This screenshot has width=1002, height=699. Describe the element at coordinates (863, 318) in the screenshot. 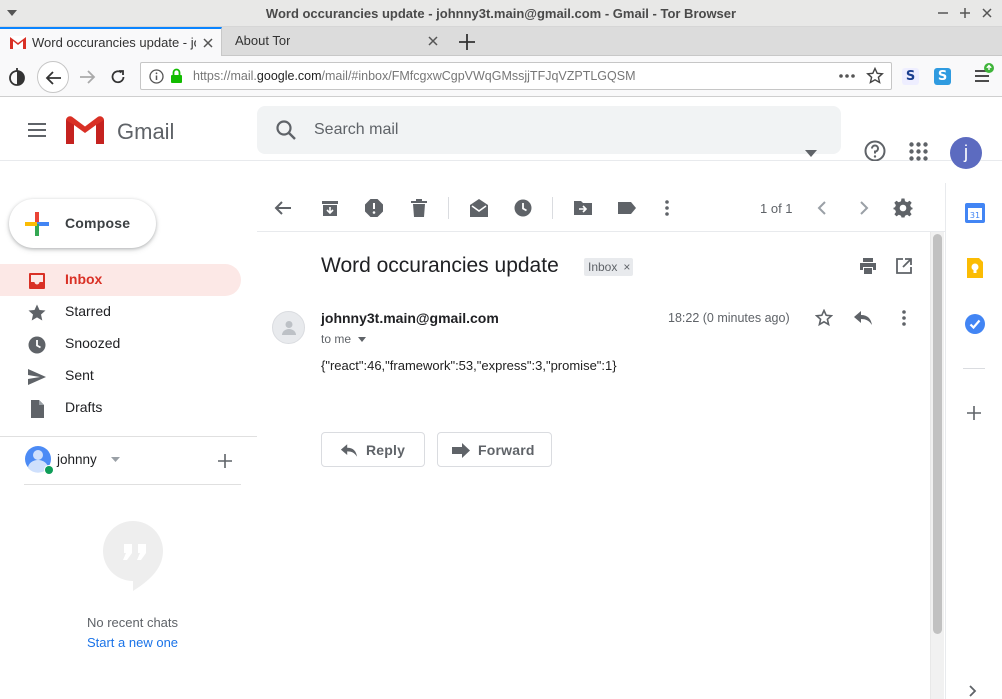

I see `reply-icon` at that location.